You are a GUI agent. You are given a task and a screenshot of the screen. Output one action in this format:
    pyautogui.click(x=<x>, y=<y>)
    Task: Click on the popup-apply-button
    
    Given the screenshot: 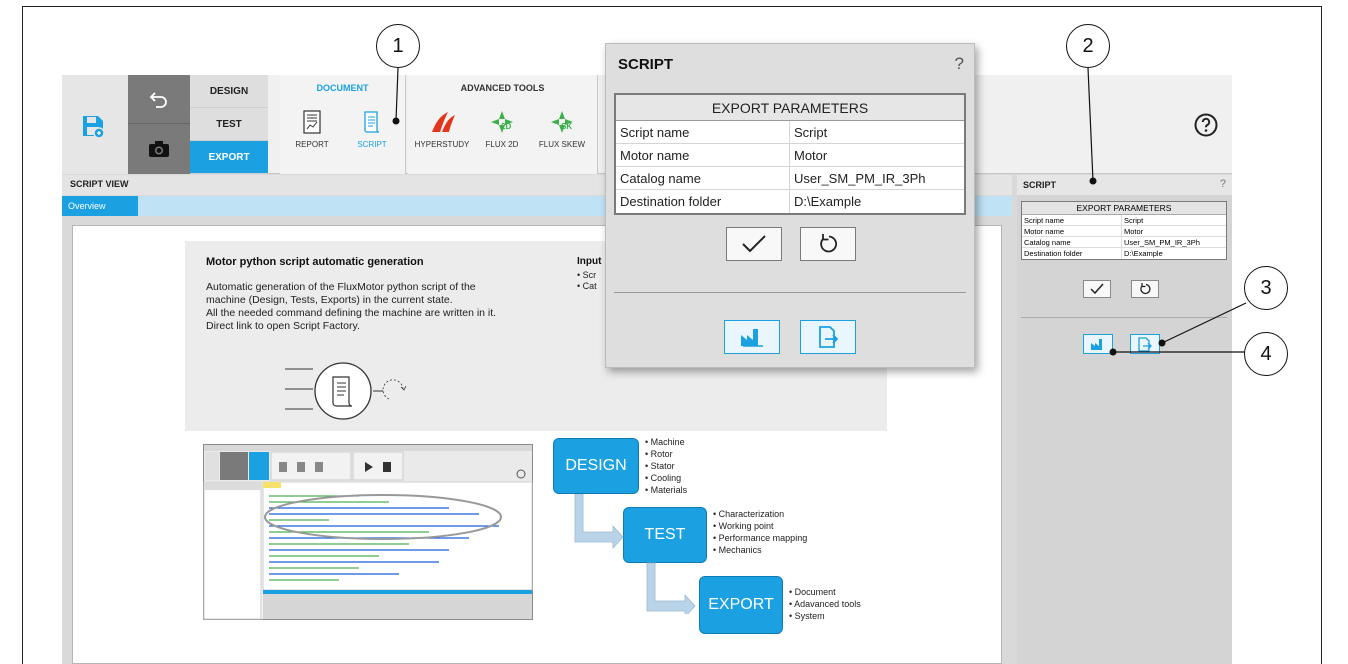 What is the action you would take?
    pyautogui.click(x=754, y=244)
    